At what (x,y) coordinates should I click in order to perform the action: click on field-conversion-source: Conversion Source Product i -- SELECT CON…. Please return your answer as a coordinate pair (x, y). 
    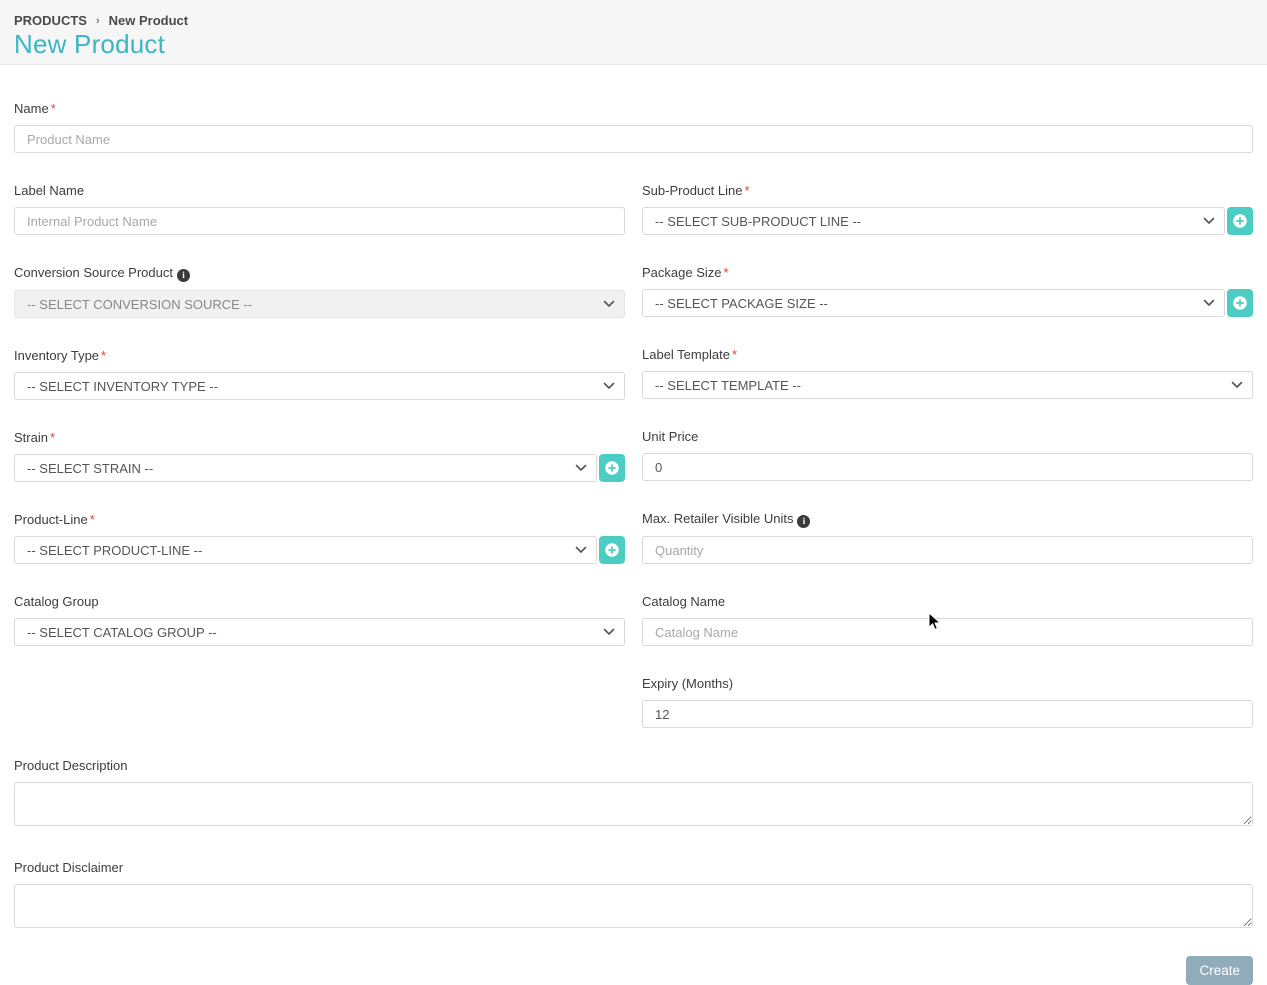
    Looking at the image, I should click on (319, 291).